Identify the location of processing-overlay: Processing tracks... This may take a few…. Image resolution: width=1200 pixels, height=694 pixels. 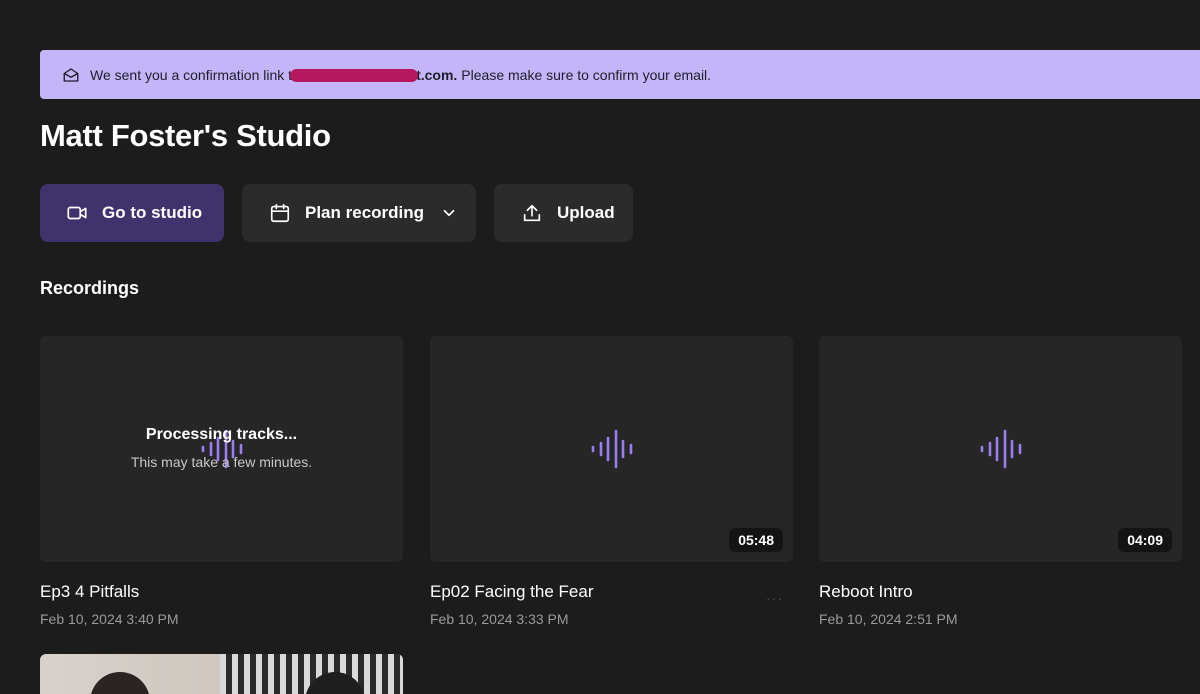
(221, 448).